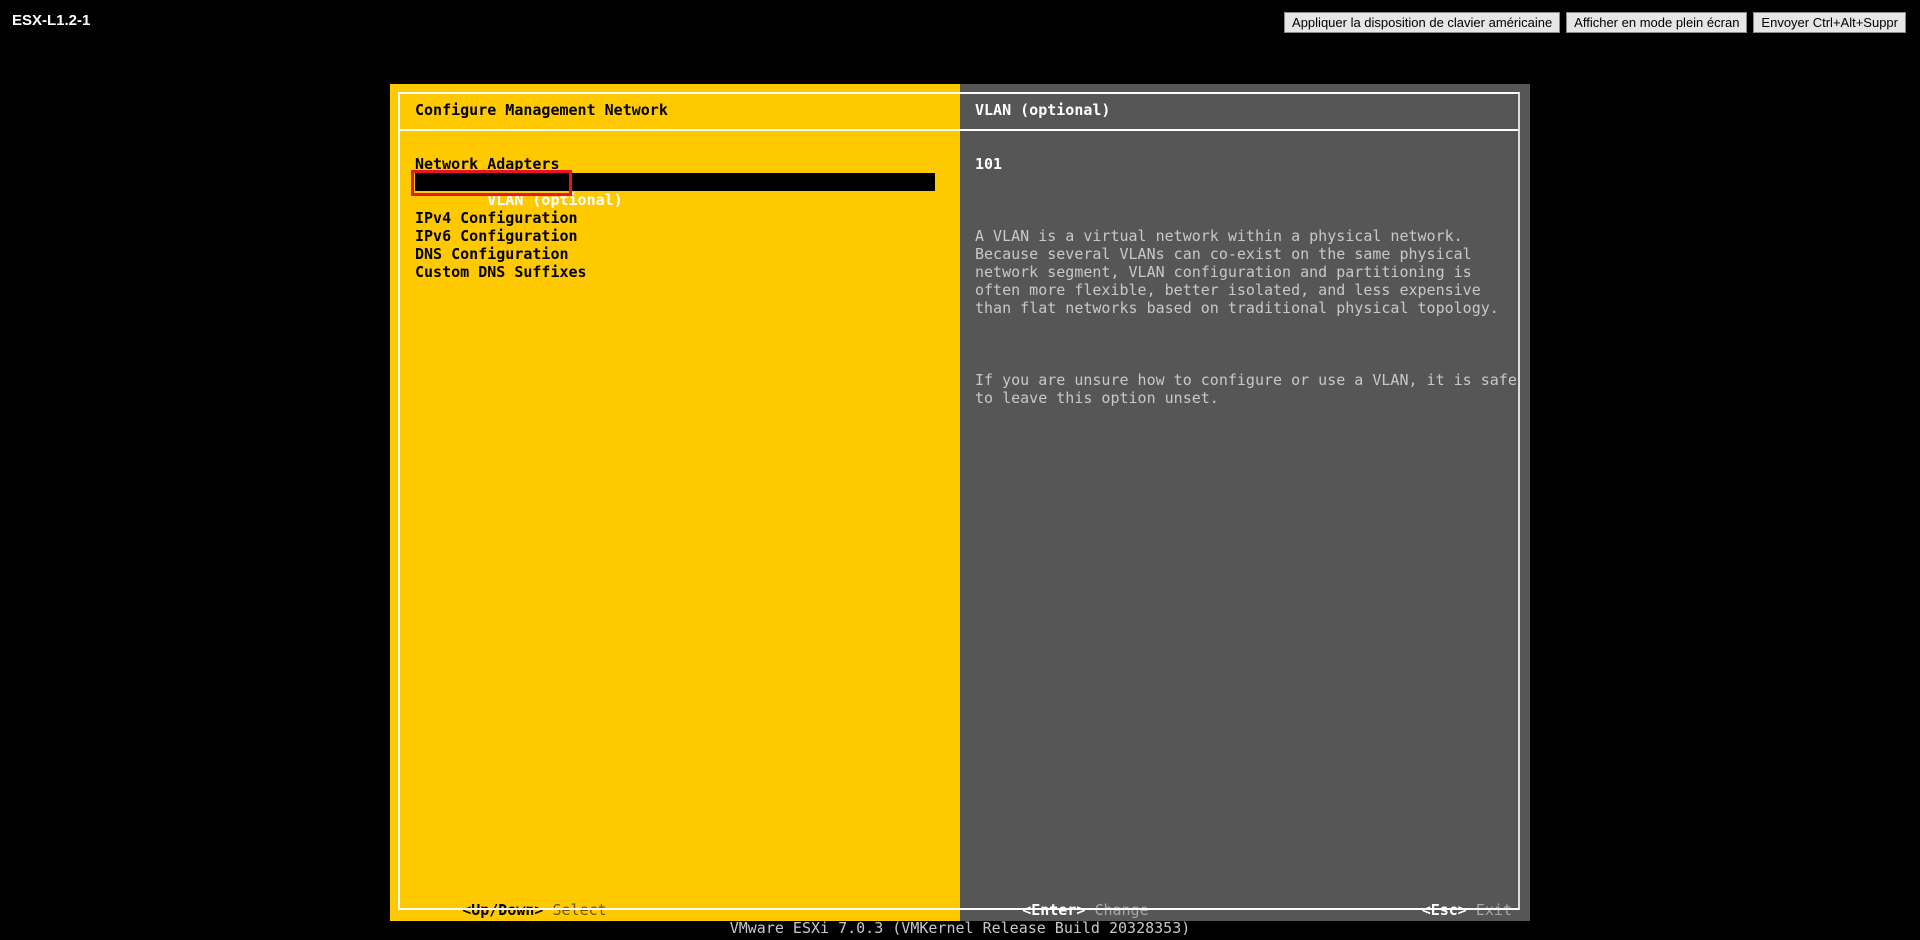 The image size is (1920, 940). What do you see at coordinates (1493, 910) in the screenshot?
I see `exit-action-label: Exit` at bounding box center [1493, 910].